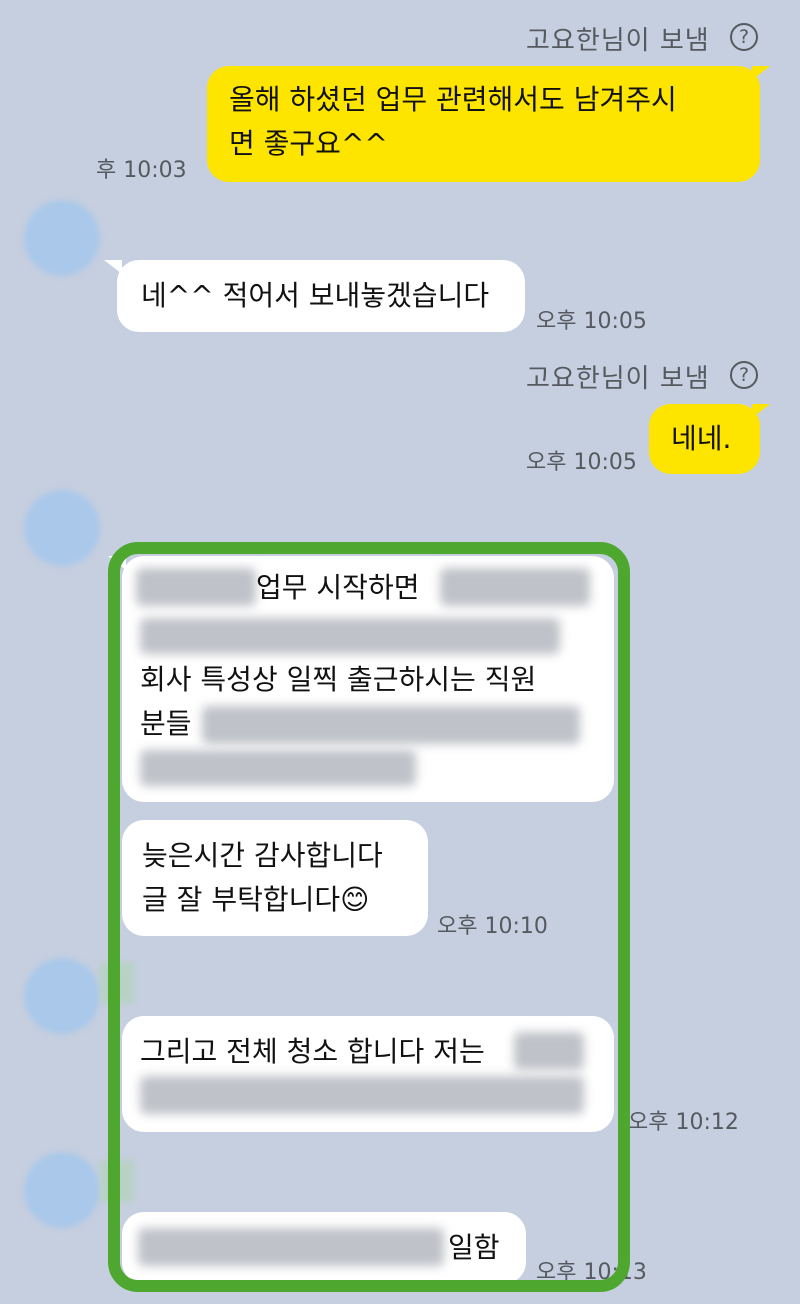 The width and height of the screenshot is (800, 1304). I want to click on message-line: 올해 하셨던 업무 관련해서도 남겨주시, so click(453, 99).